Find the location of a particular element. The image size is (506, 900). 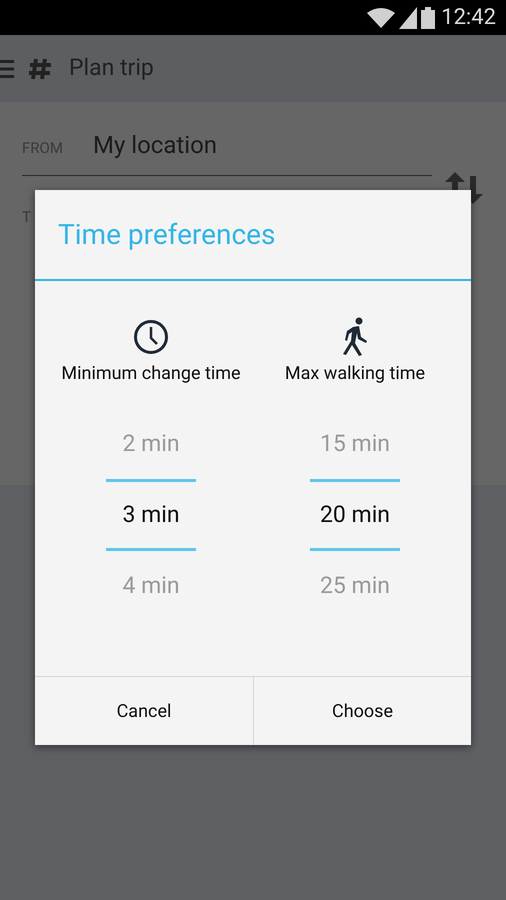

picker-option: 15 min is located at coordinates (355, 444).